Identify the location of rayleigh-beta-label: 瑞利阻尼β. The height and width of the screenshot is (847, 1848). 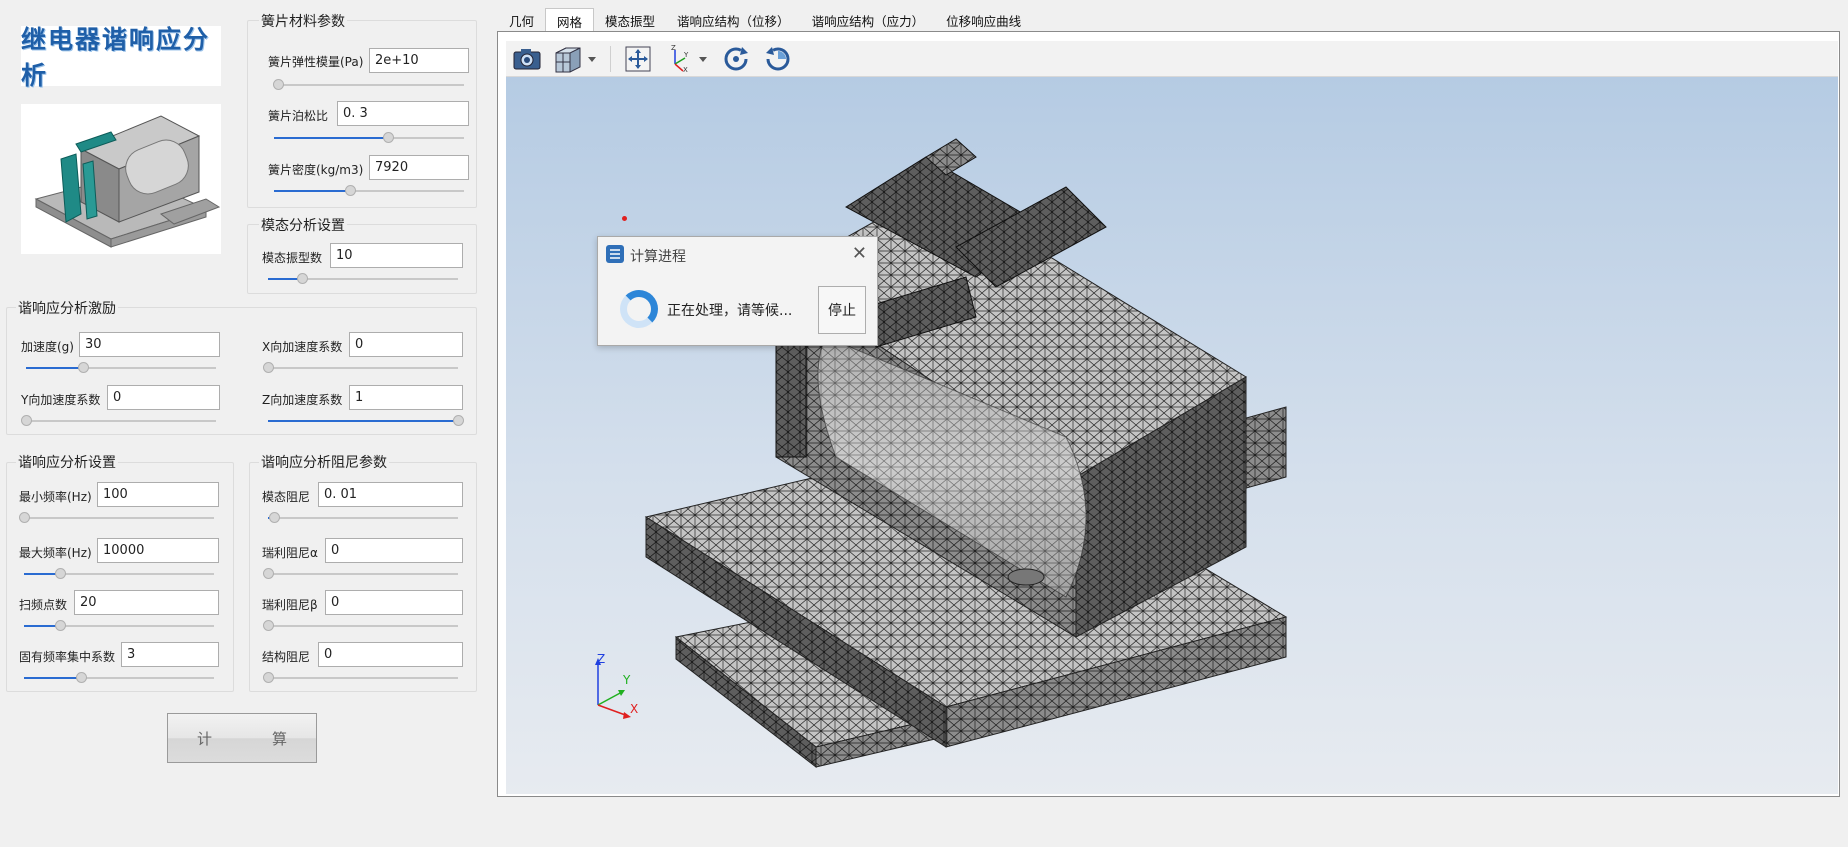
(290, 605).